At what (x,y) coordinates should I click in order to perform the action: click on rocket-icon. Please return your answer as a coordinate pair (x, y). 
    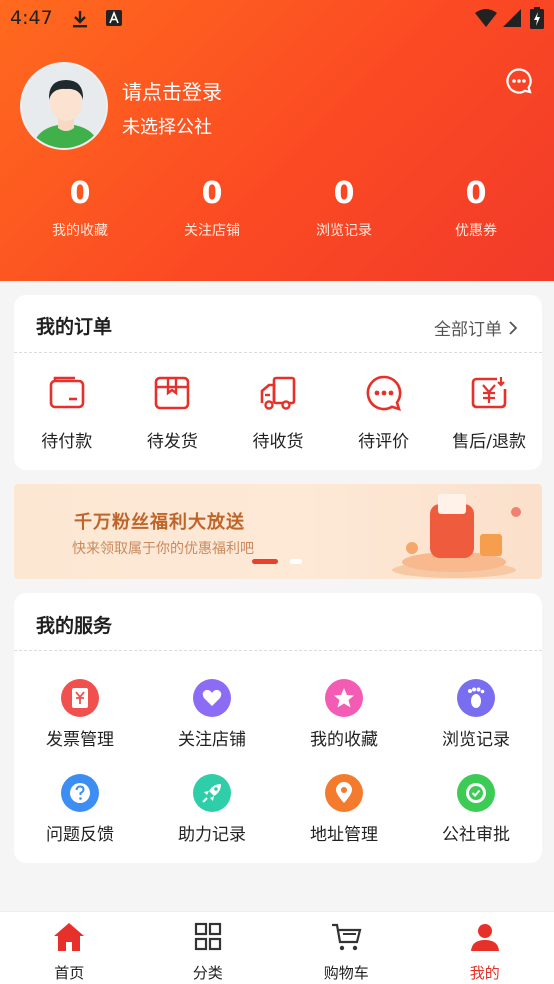
    Looking at the image, I should click on (212, 793).